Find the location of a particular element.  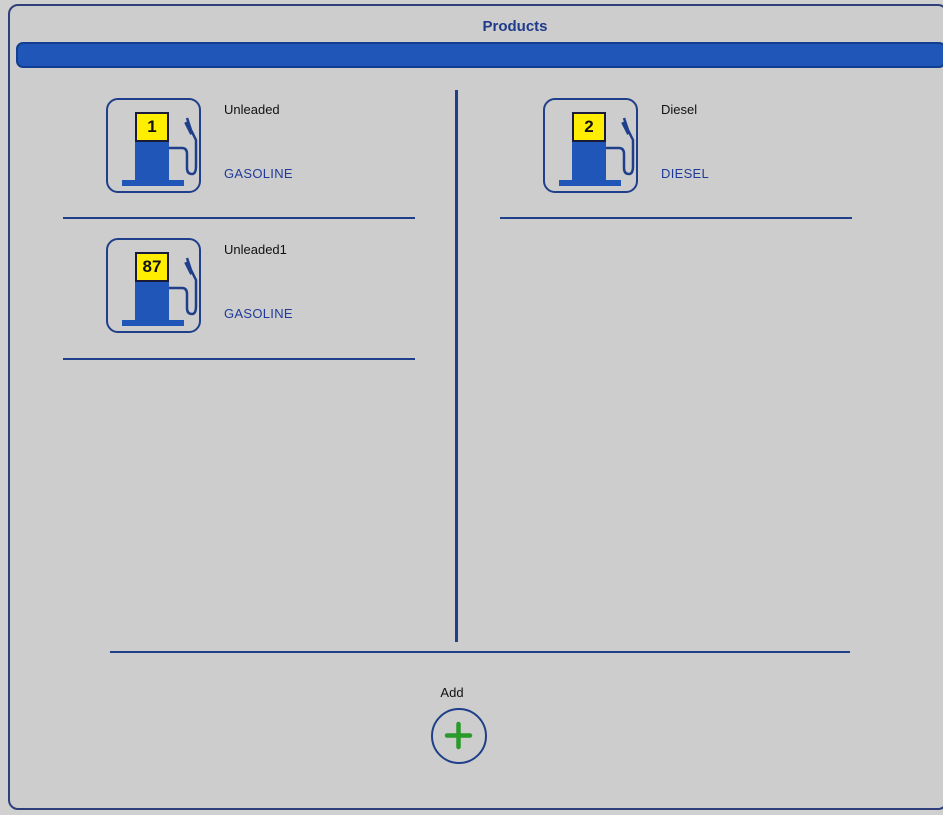

column-divider is located at coordinates (456, 366).